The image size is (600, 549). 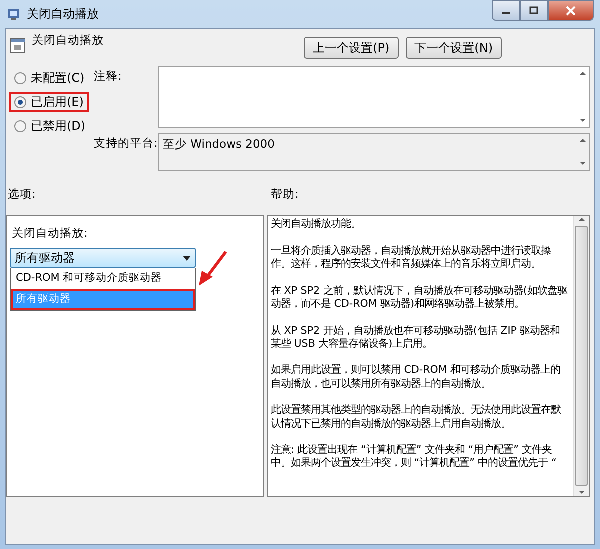 What do you see at coordinates (50, 126) in the screenshot?
I see `radio-option: 已禁用(D)` at bounding box center [50, 126].